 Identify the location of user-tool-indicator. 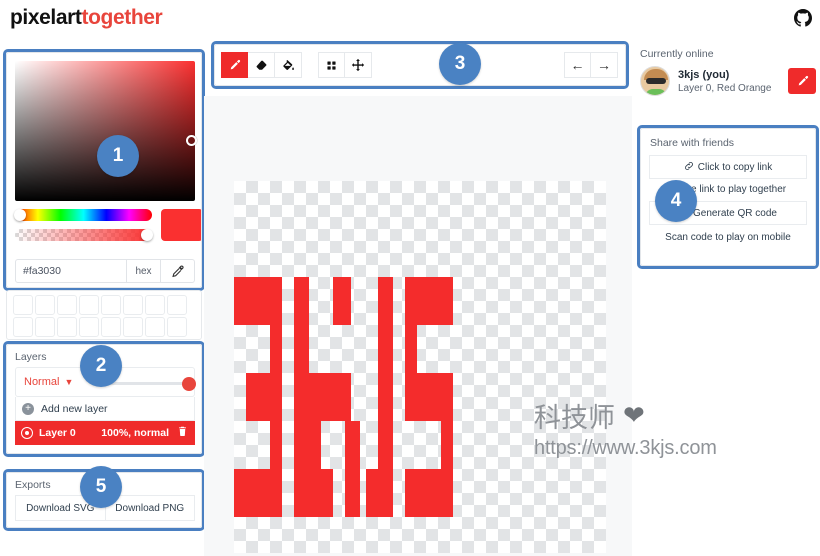
(802, 81).